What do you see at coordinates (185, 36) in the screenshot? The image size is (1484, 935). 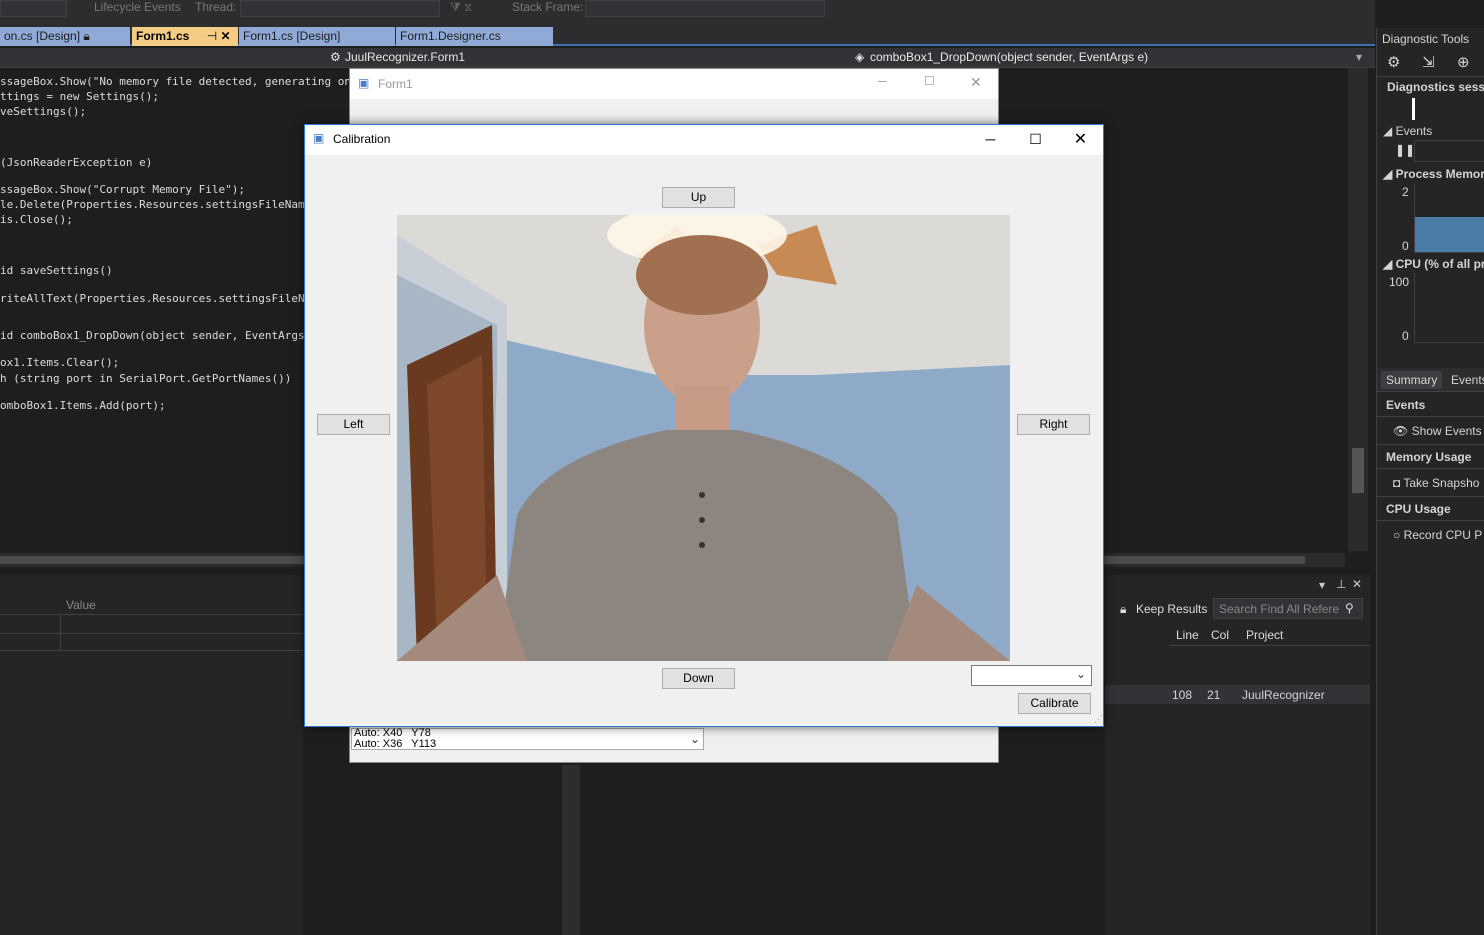 I see `tab-form1-cs: Form1.cs ⊣ ✕` at bounding box center [185, 36].